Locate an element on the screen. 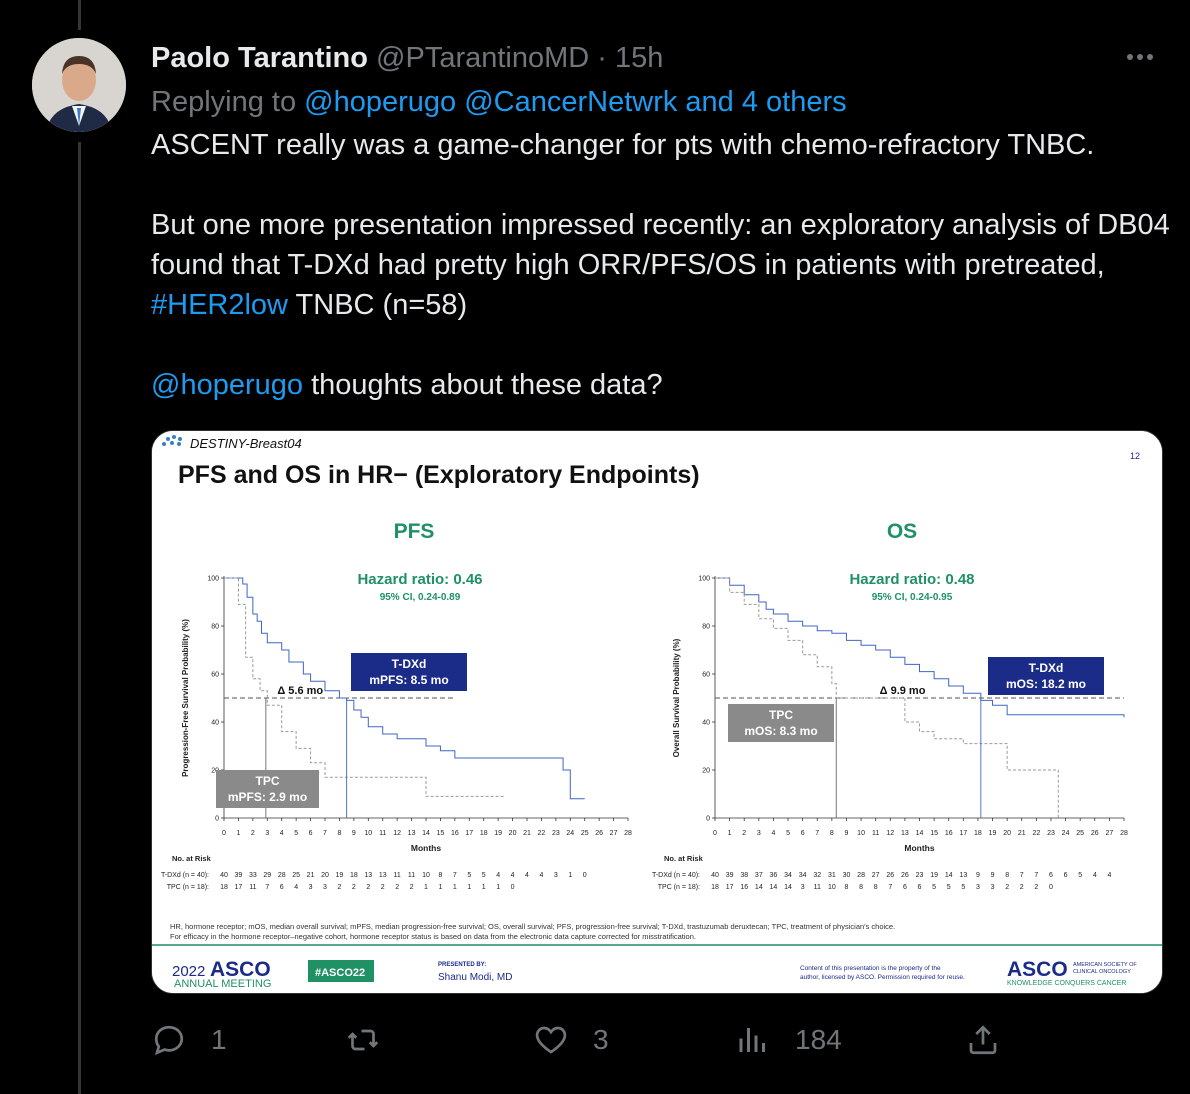  hazard-ratio: Hazard ratio: 0.46 is located at coordinates (419, 579).